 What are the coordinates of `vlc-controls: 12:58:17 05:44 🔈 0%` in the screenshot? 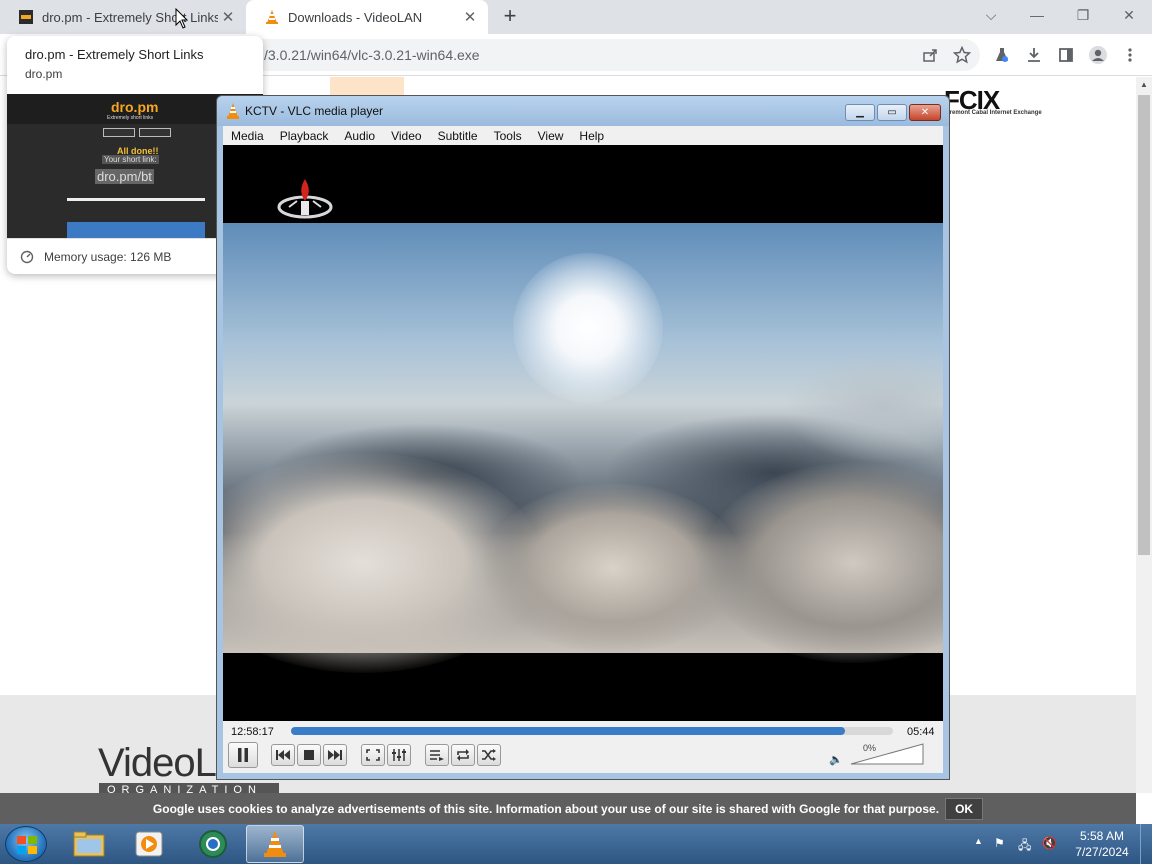 It's located at (583, 747).